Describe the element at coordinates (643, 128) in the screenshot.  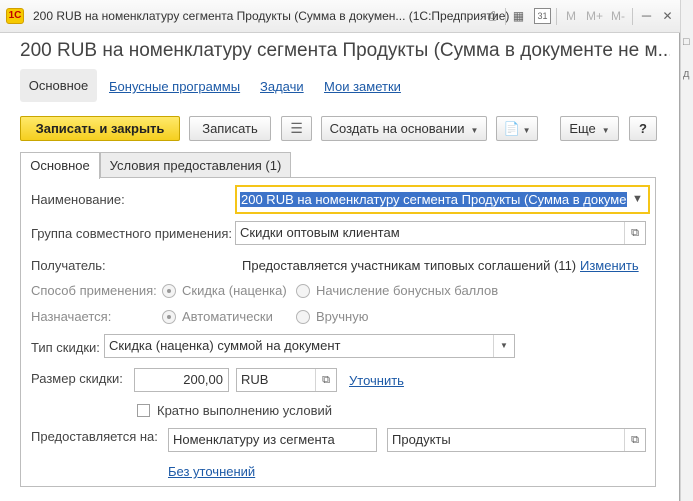
I see `help-button: ?` at that location.